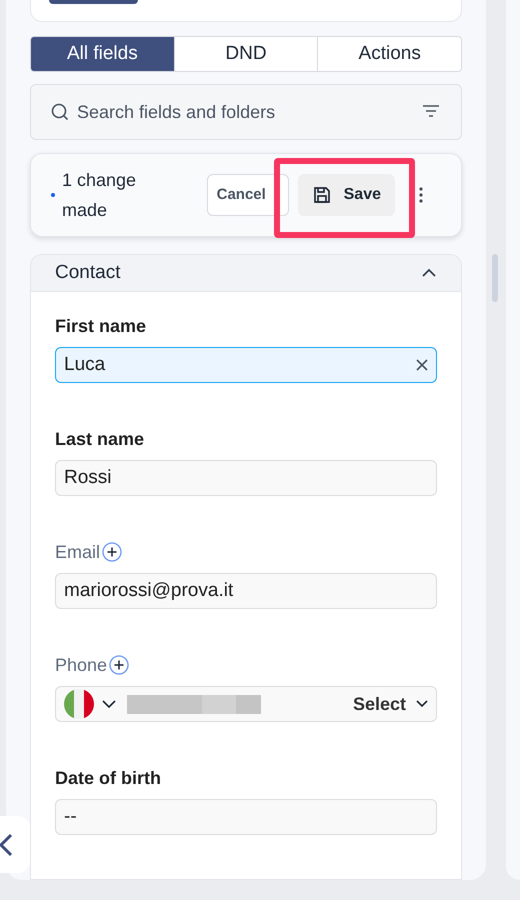 The height and width of the screenshot is (900, 520). I want to click on phone-field: Select, so click(246, 704).